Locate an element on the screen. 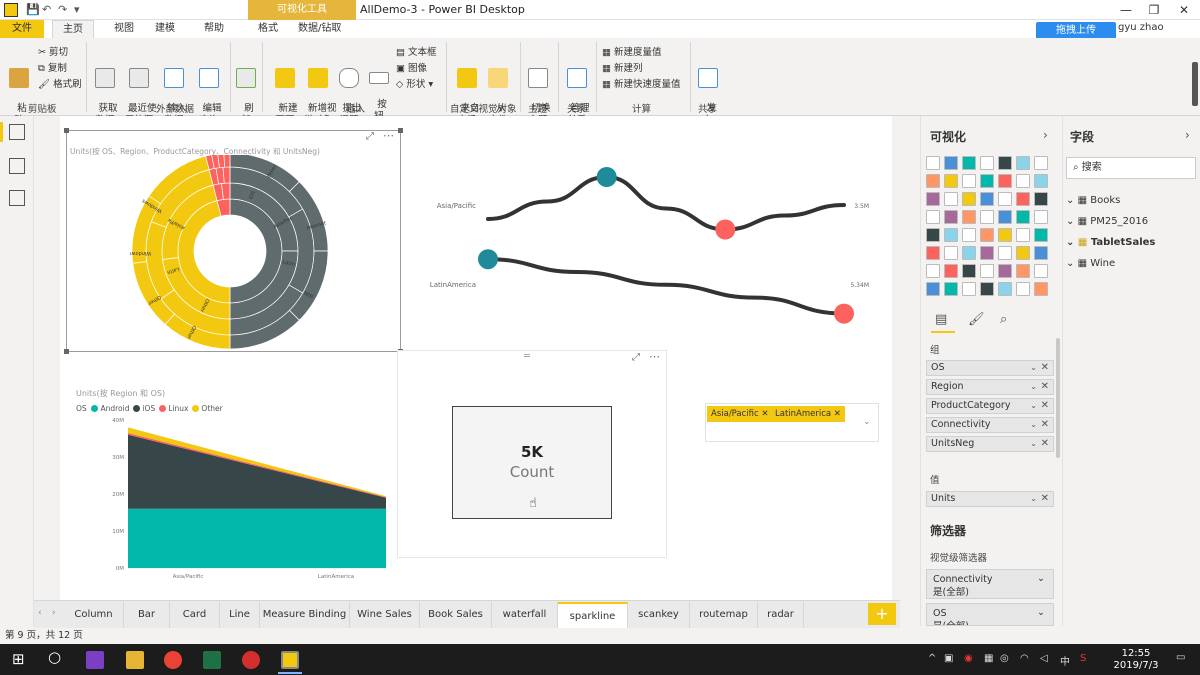 Image resolution: width=1200 pixels, height=675 pixels. redo-icon: ↷ is located at coordinates (62, 9).